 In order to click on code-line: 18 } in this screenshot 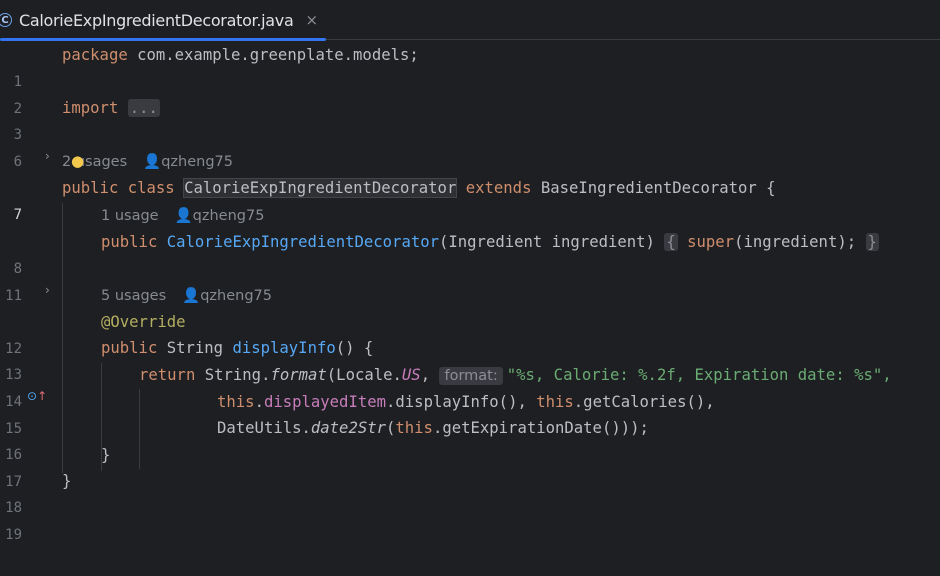, I will do `click(470, 492)`.